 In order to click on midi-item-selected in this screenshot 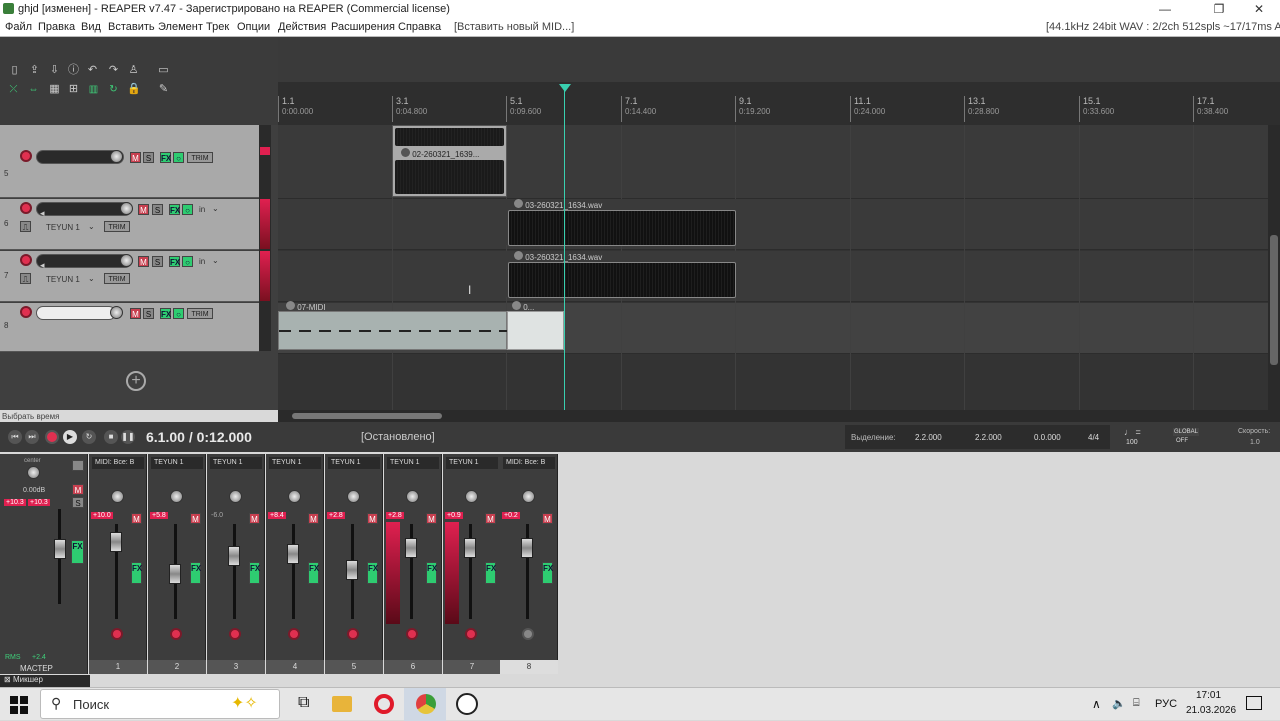, I will do `click(535, 330)`.